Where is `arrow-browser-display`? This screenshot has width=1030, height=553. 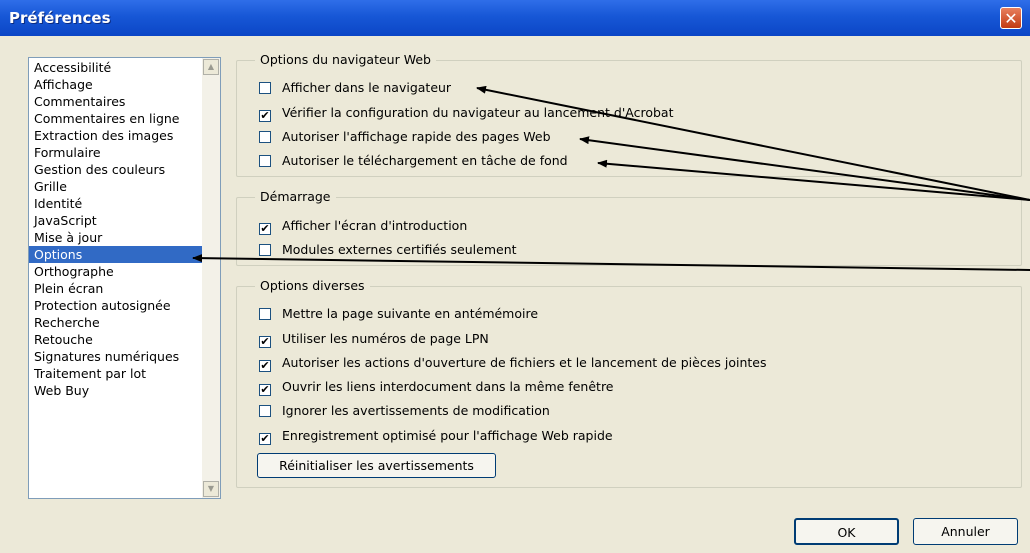 arrow-browser-display is located at coordinates (753, 143).